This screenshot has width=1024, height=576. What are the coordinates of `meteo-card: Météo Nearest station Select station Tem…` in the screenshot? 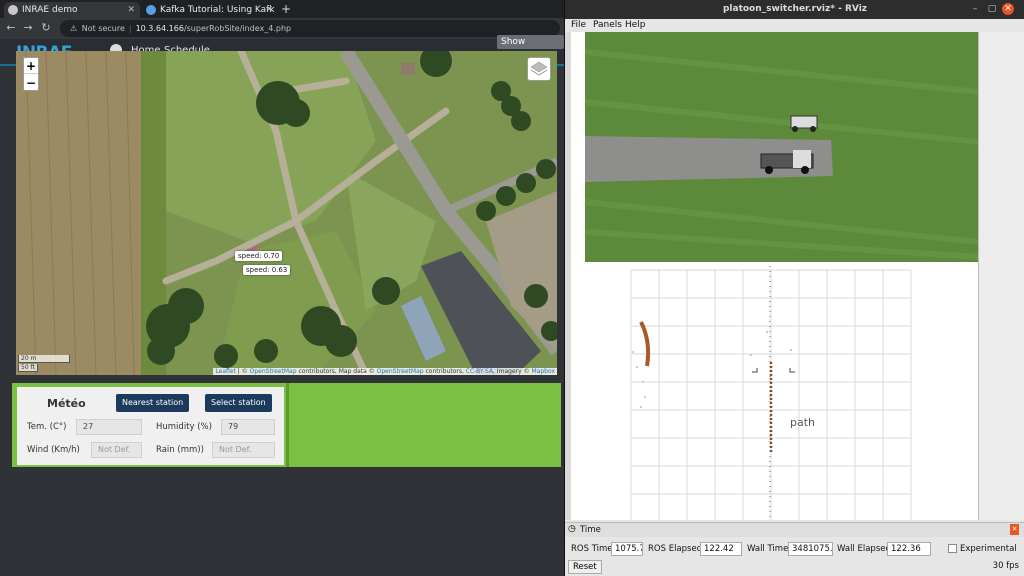 It's located at (150, 426).